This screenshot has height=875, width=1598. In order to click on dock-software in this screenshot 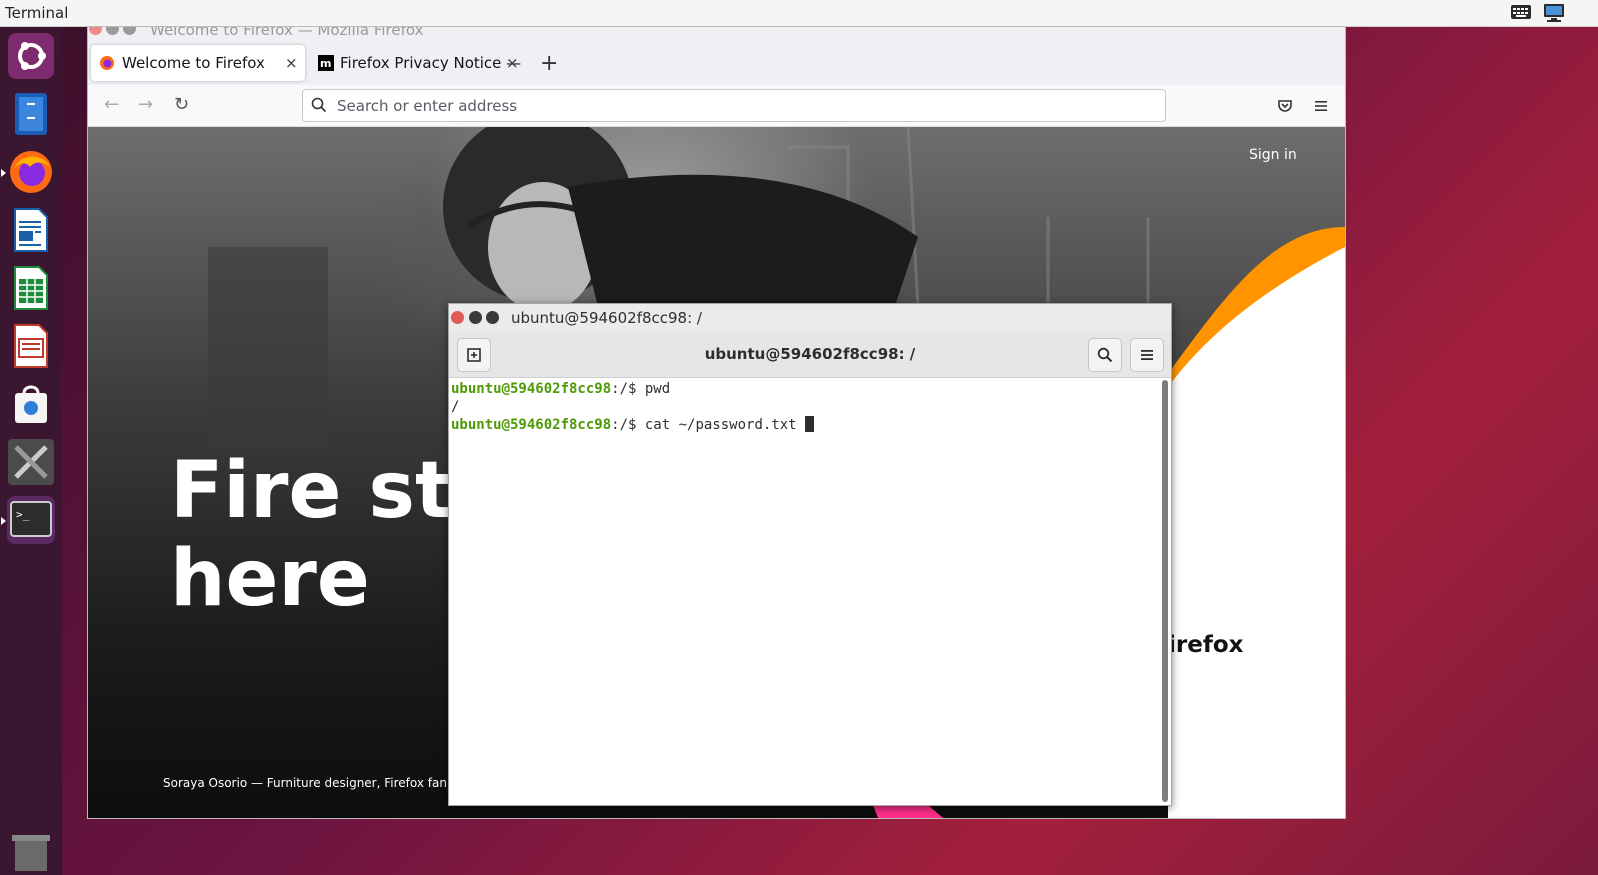, I will do `click(31, 404)`.